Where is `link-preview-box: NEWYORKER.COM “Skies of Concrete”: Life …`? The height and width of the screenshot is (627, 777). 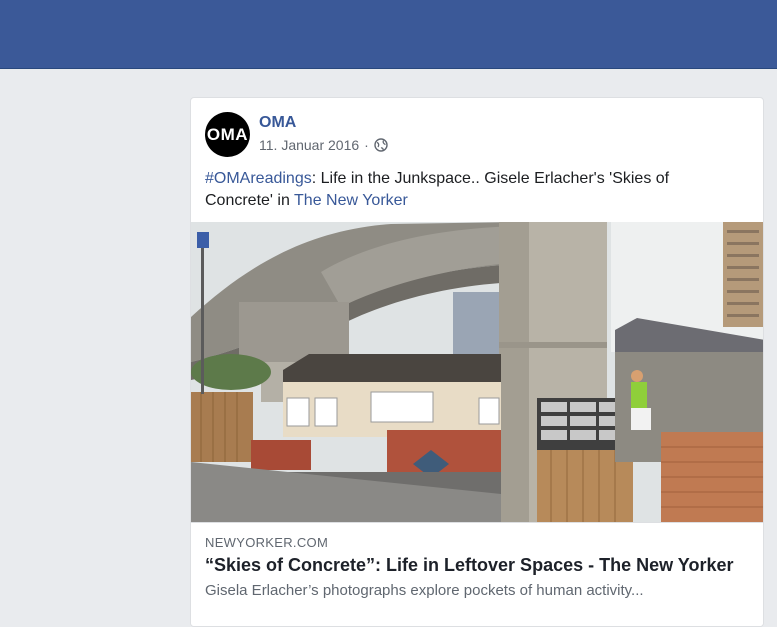
link-preview-box: NEWYORKER.COM “Skies of Concrete”: Life … is located at coordinates (477, 574).